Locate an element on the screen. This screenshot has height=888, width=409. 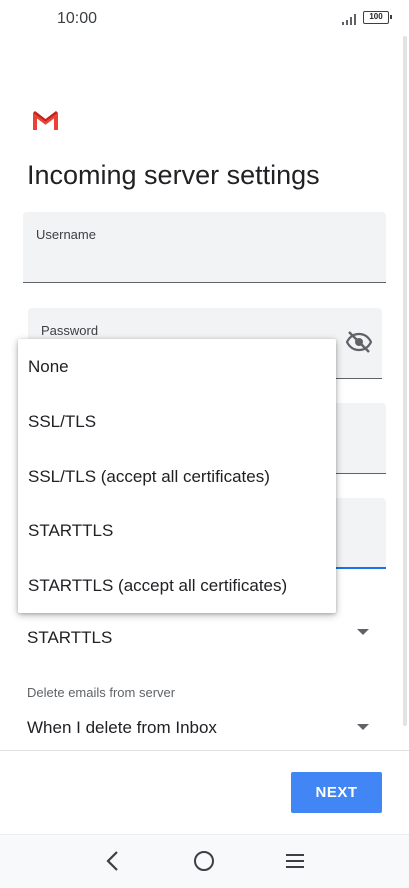
status-time: 10:00 is located at coordinates (77, 18).